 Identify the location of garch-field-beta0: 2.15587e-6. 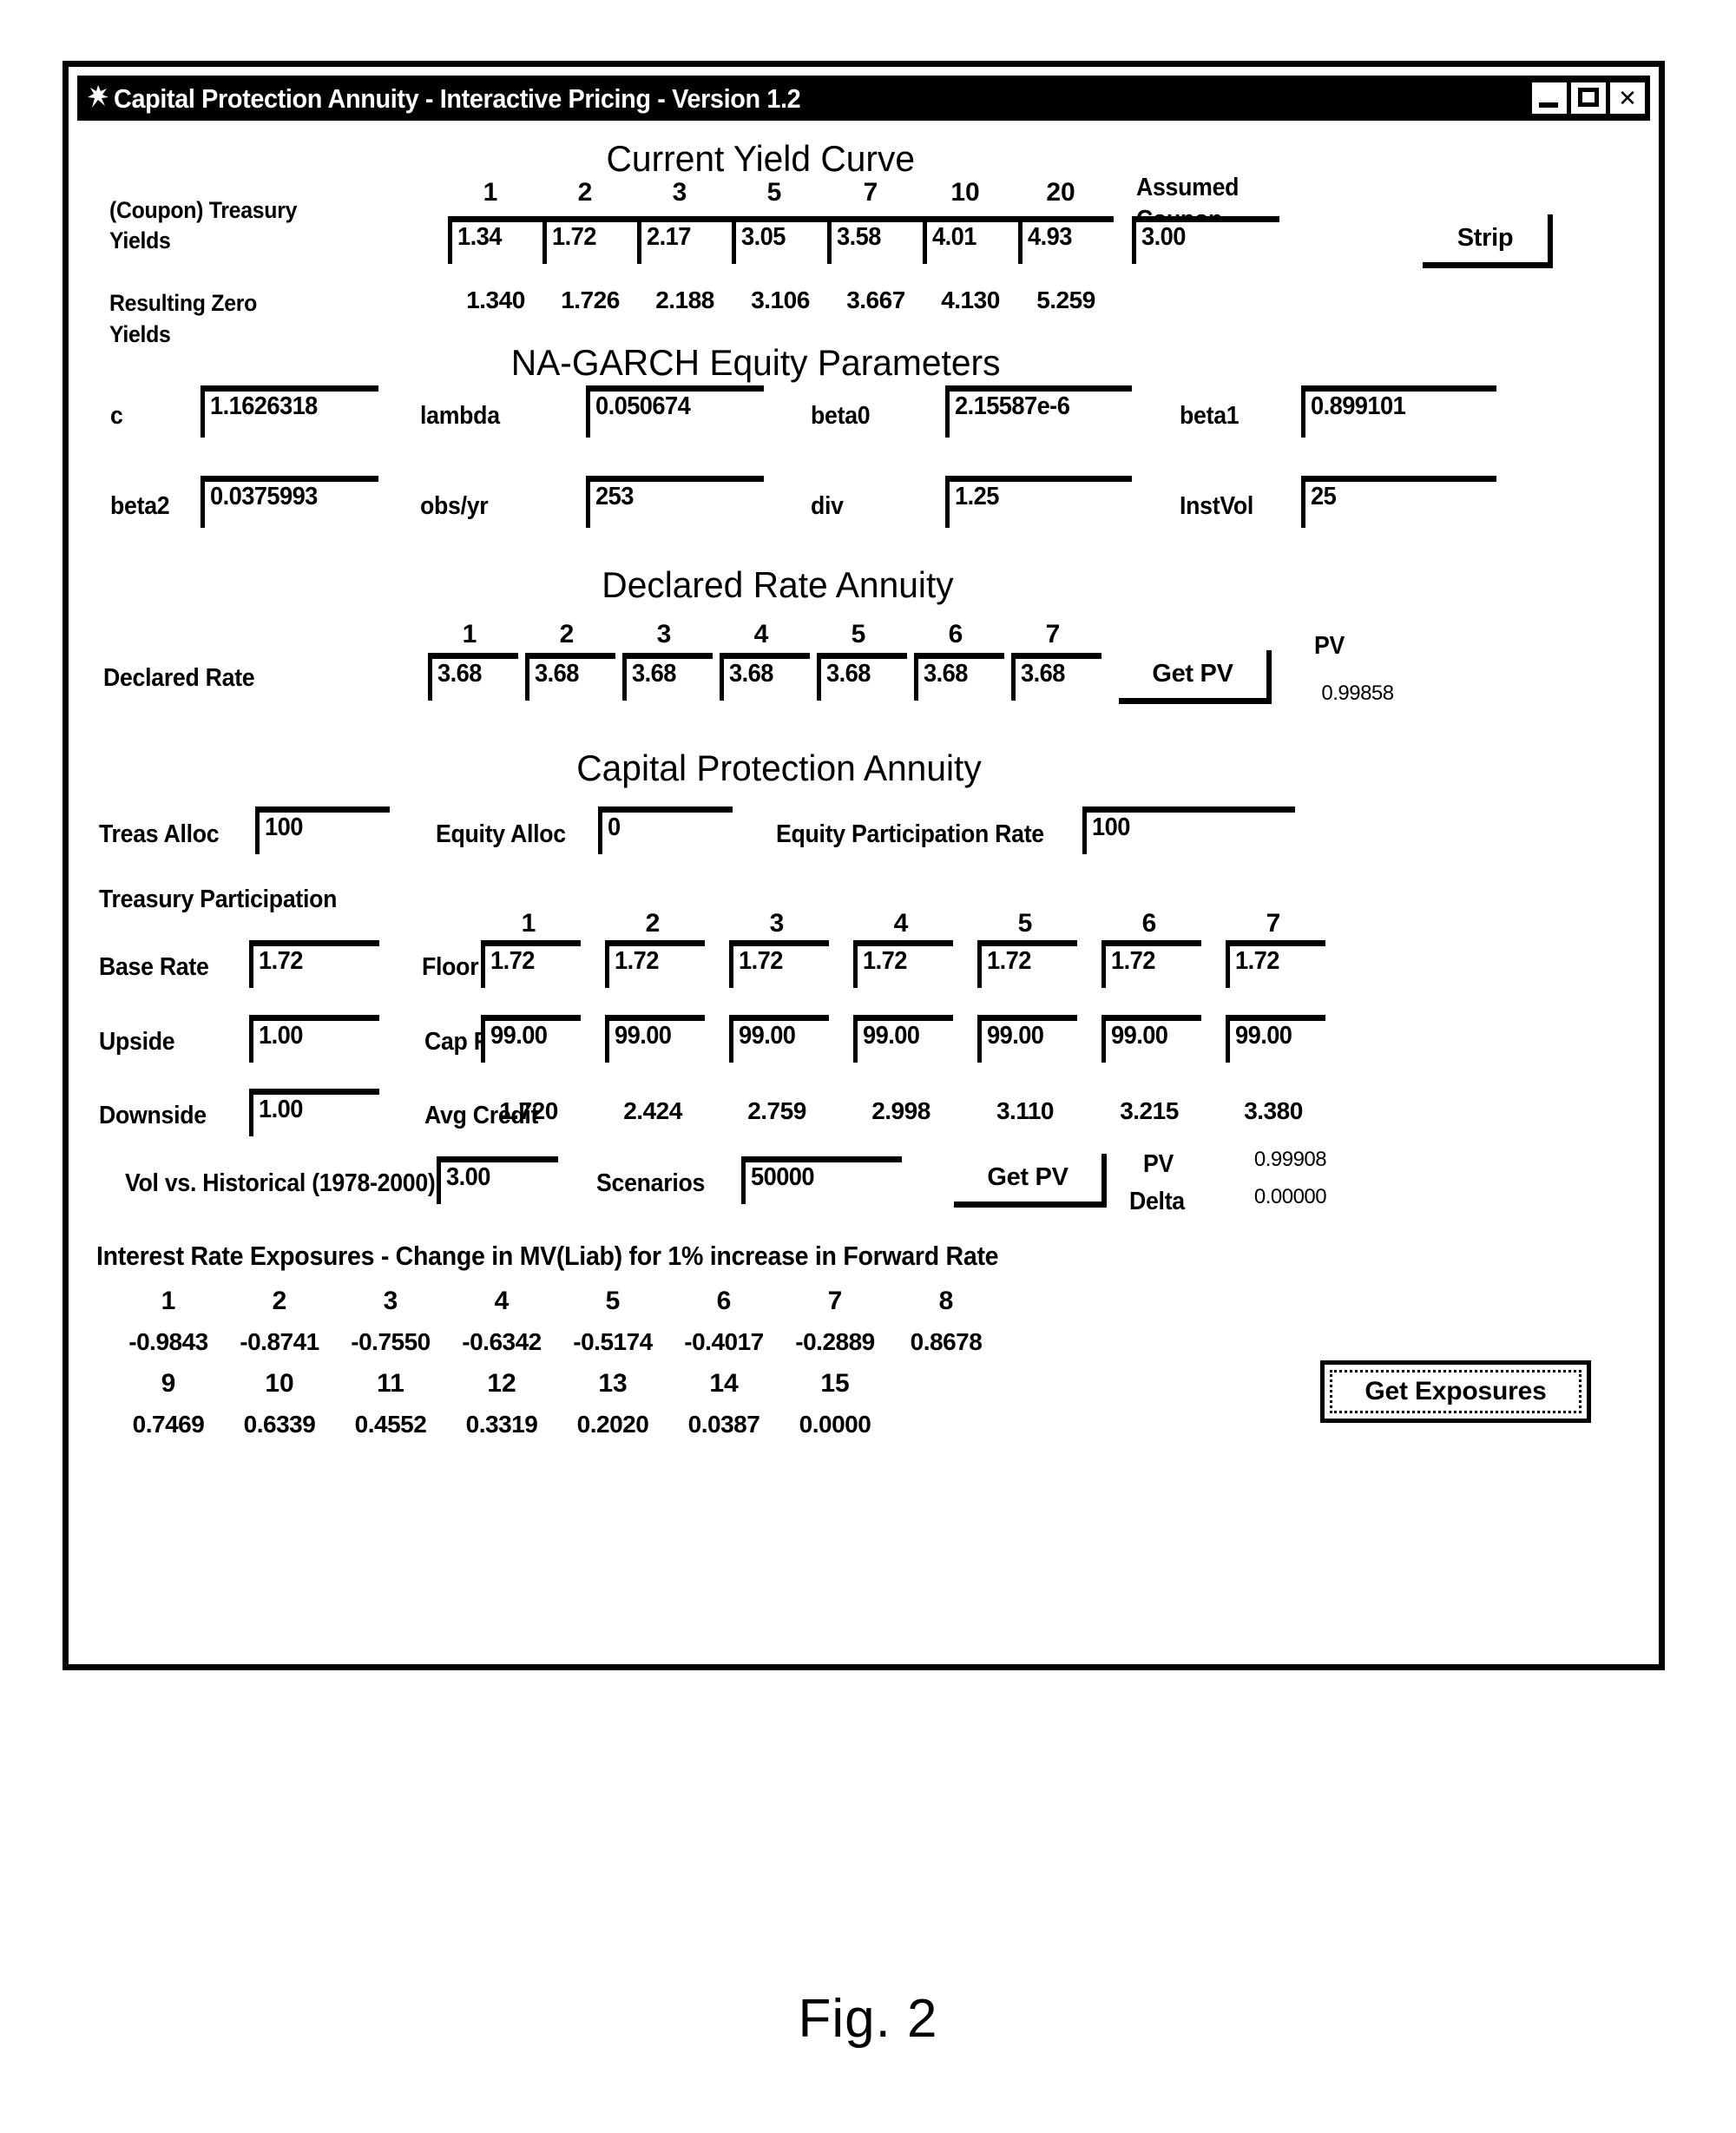
(1038, 411).